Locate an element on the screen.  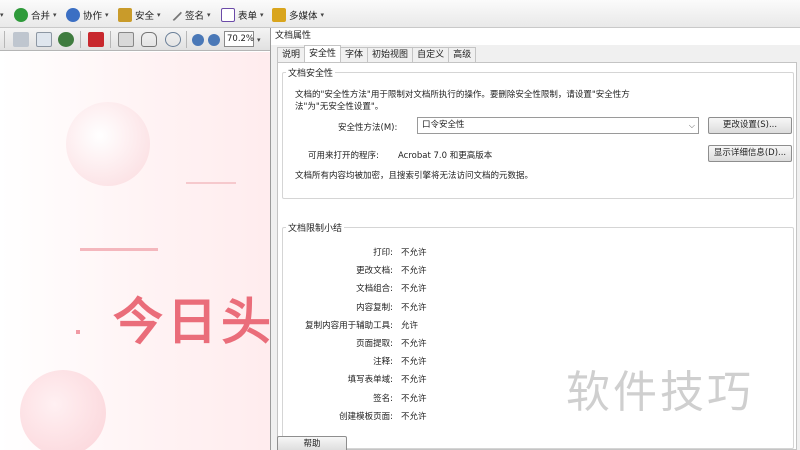
restriction-name: 签名: is located at coordinates (383, 398).